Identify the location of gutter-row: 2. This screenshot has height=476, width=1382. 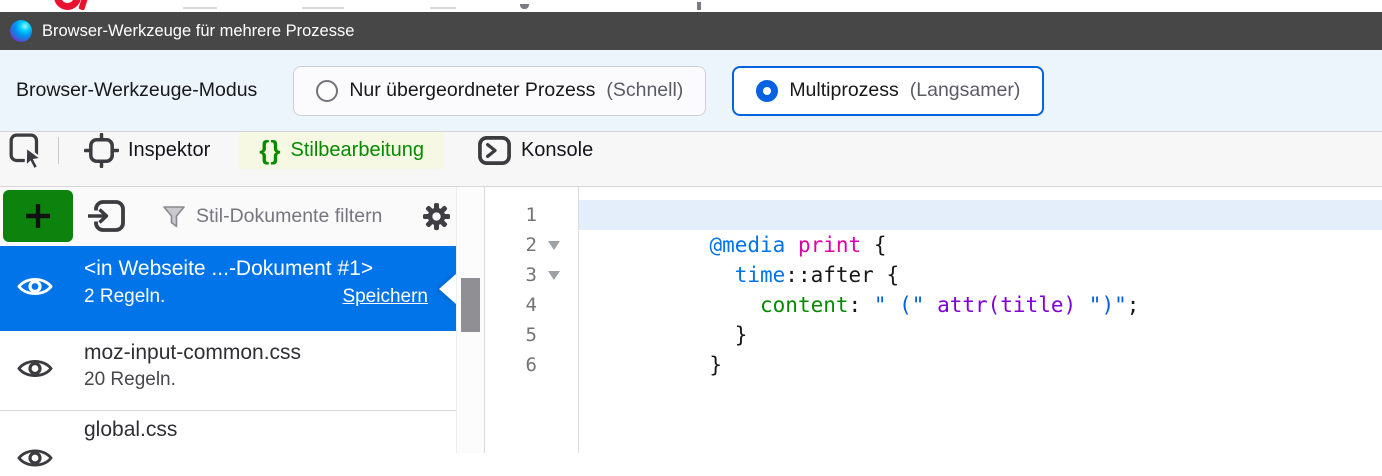
(531, 245).